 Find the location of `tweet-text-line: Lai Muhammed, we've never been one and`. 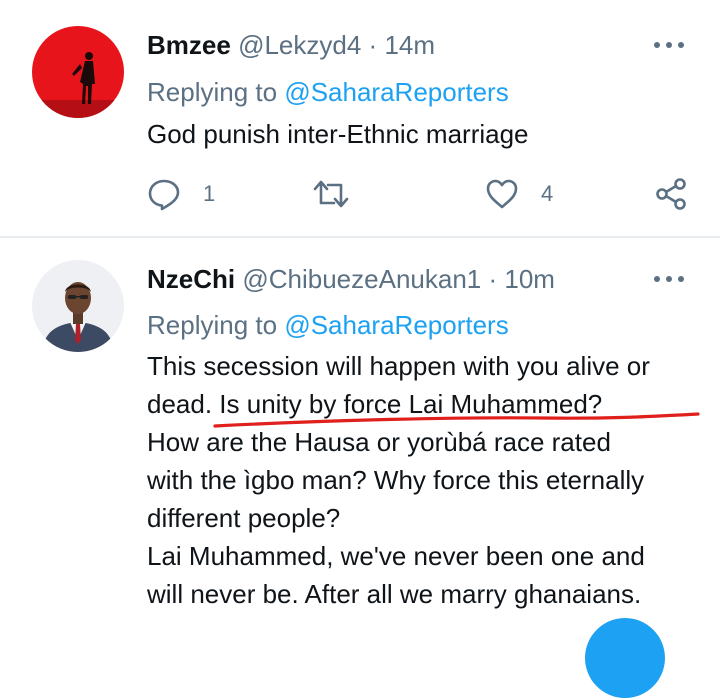

tweet-text-line: Lai Muhammed, we've never been one and is located at coordinates (396, 556).